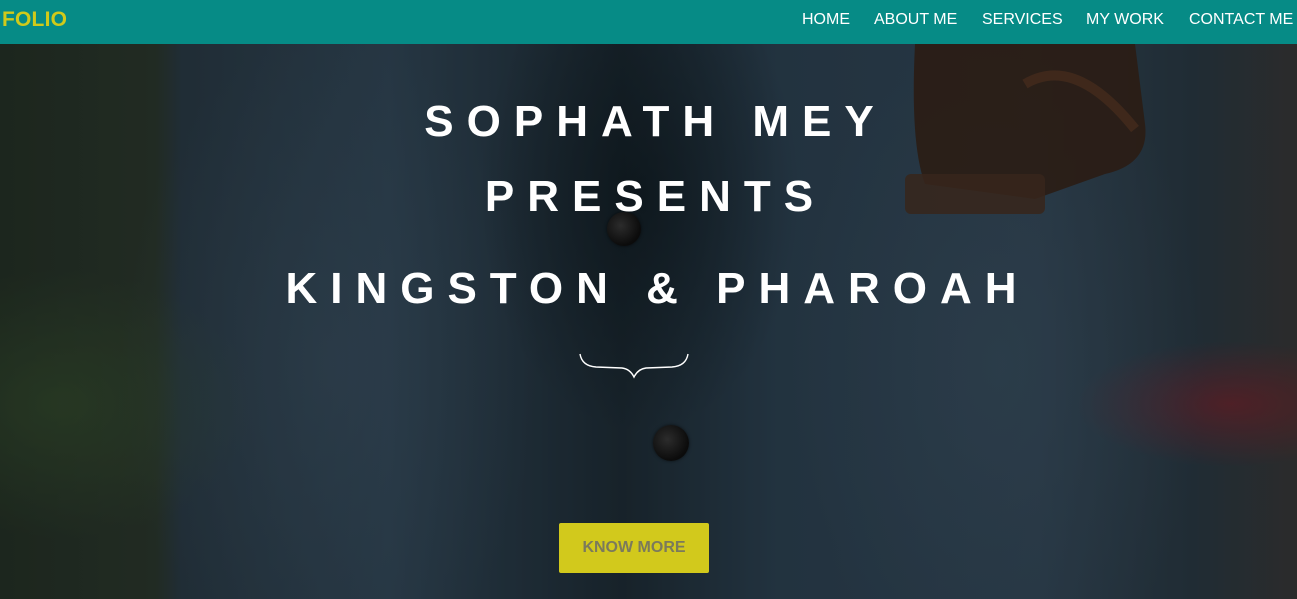  What do you see at coordinates (1022, 20) in the screenshot?
I see `nav-link-services: SERVICES` at bounding box center [1022, 20].